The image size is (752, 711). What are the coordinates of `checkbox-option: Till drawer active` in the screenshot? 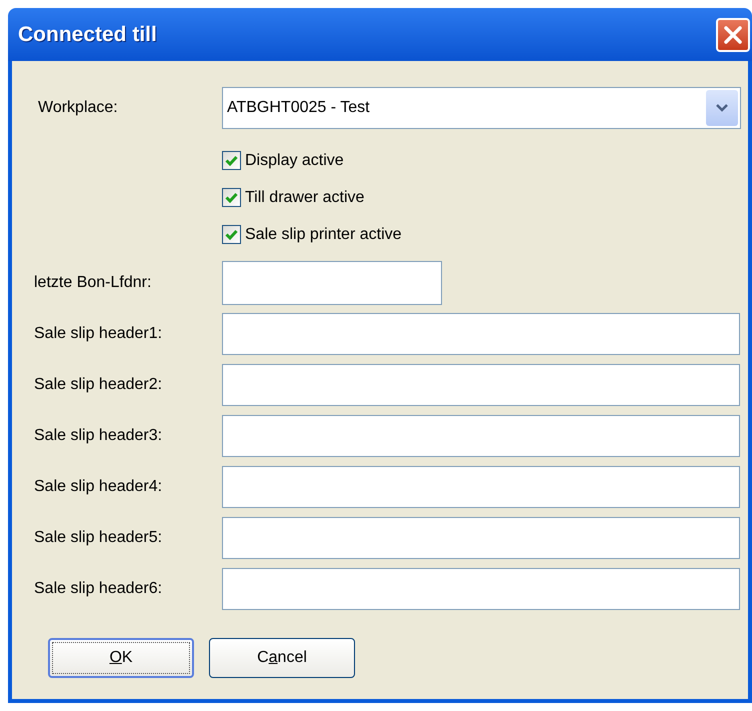 It's located at (485, 197).